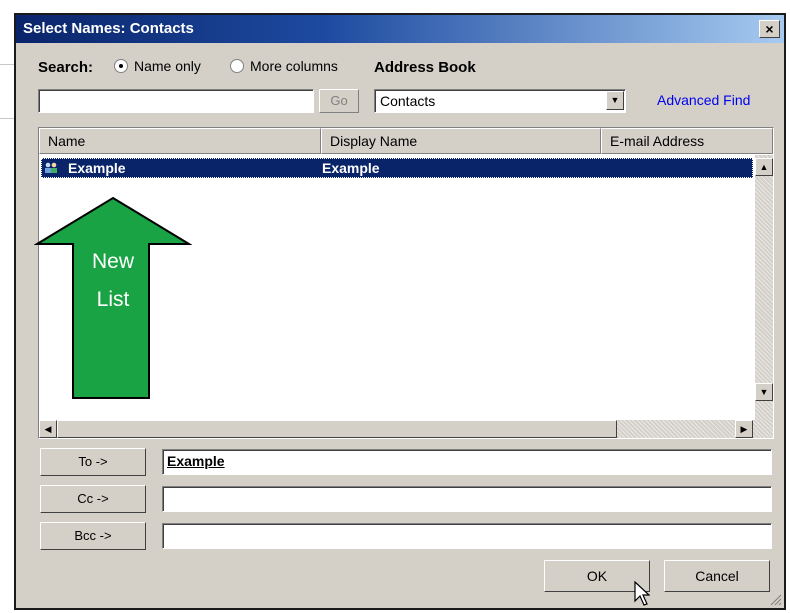  Describe the element at coordinates (776, 600) in the screenshot. I see `resize-grip-icon` at that location.